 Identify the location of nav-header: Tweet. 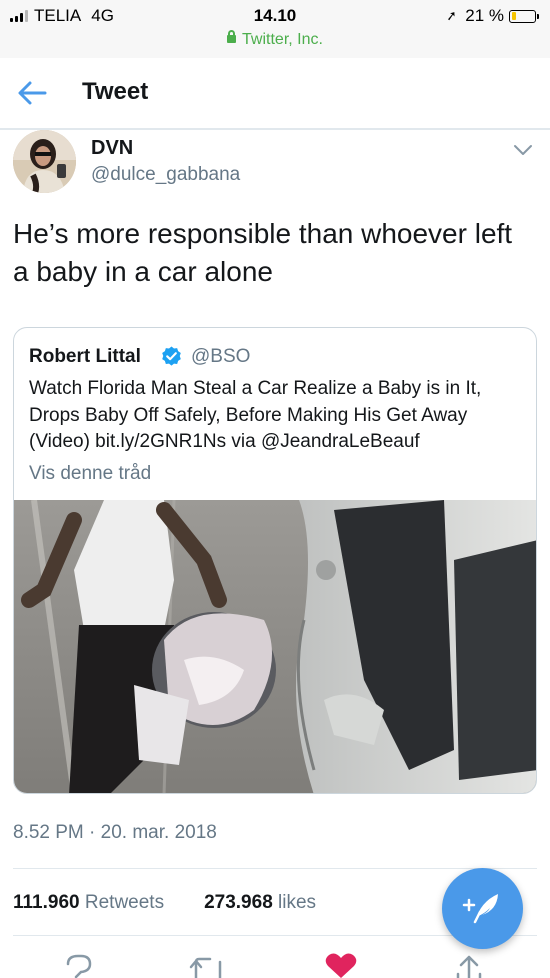
(275, 94).